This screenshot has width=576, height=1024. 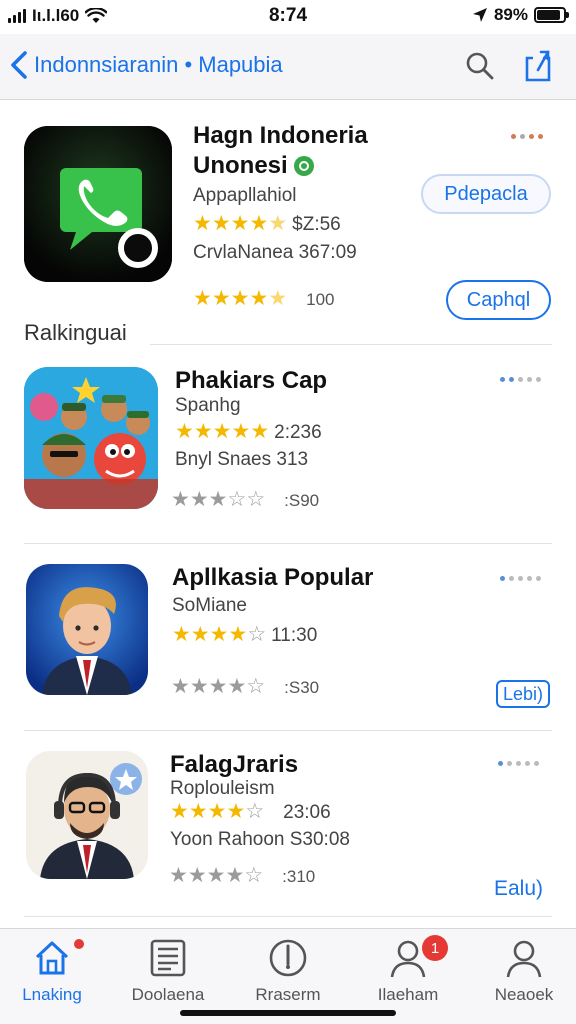 I want to click on tab-label: Rraserm, so click(x=288, y=994).